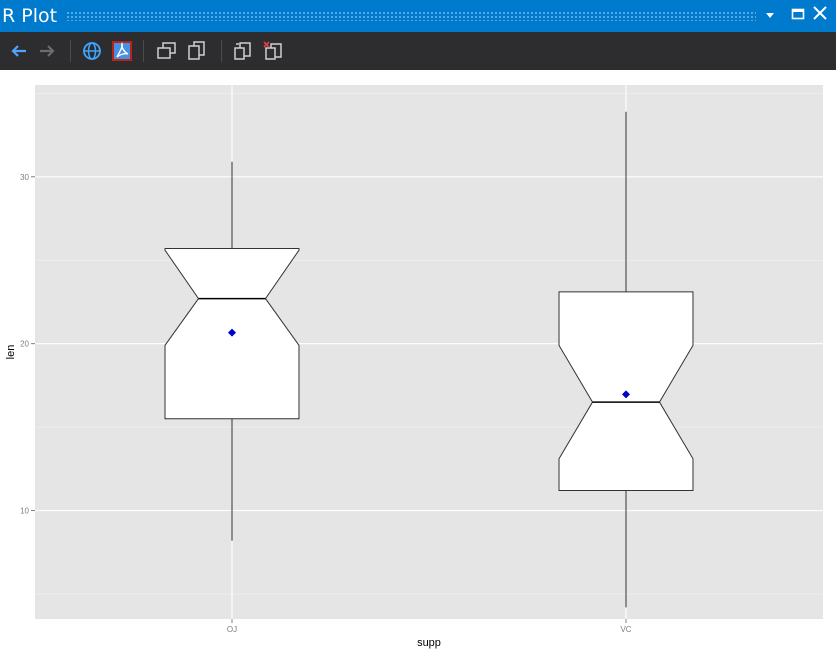  What do you see at coordinates (24, 177) in the screenshot?
I see `y-tick-label: 30` at bounding box center [24, 177].